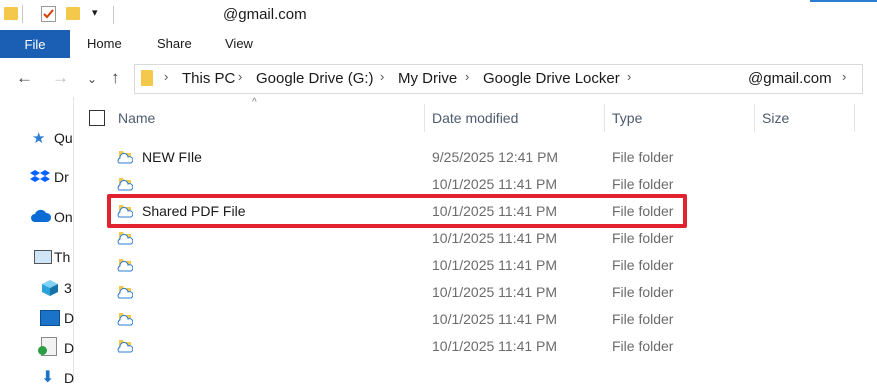 This screenshot has width=877, height=392. Describe the element at coordinates (69, 381) in the screenshot. I see `nav-item-downloads: D` at that location.